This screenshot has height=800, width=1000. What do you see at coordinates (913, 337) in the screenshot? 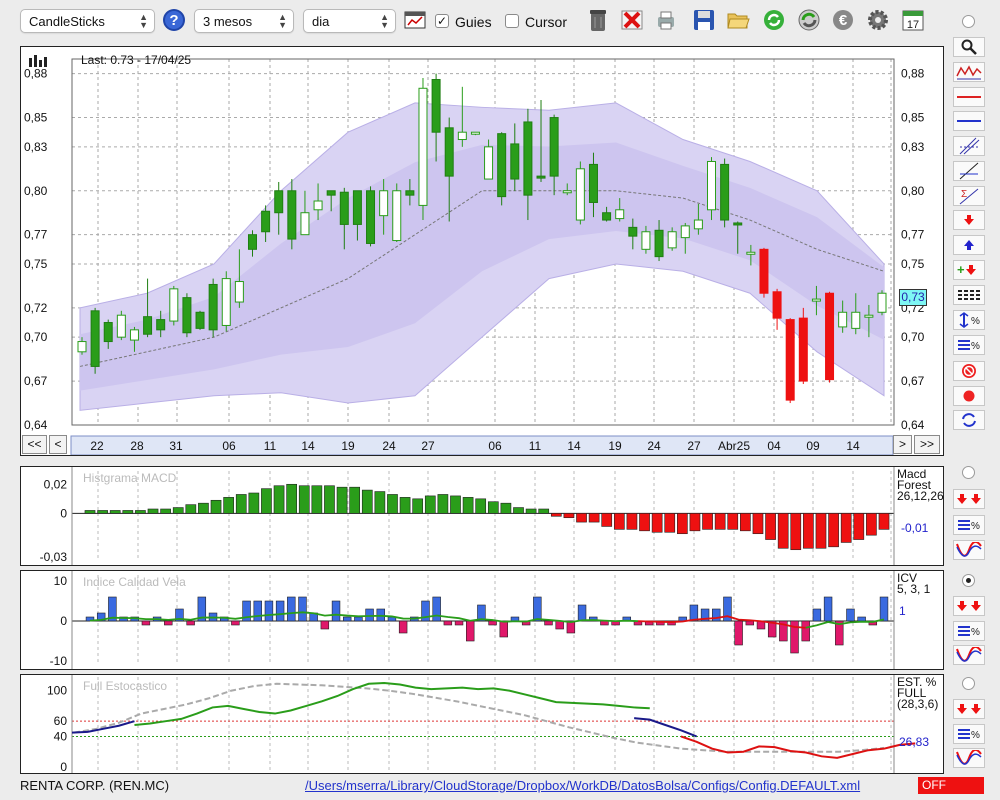
I see `y-tick-label-right: 0,70` at bounding box center [913, 337].